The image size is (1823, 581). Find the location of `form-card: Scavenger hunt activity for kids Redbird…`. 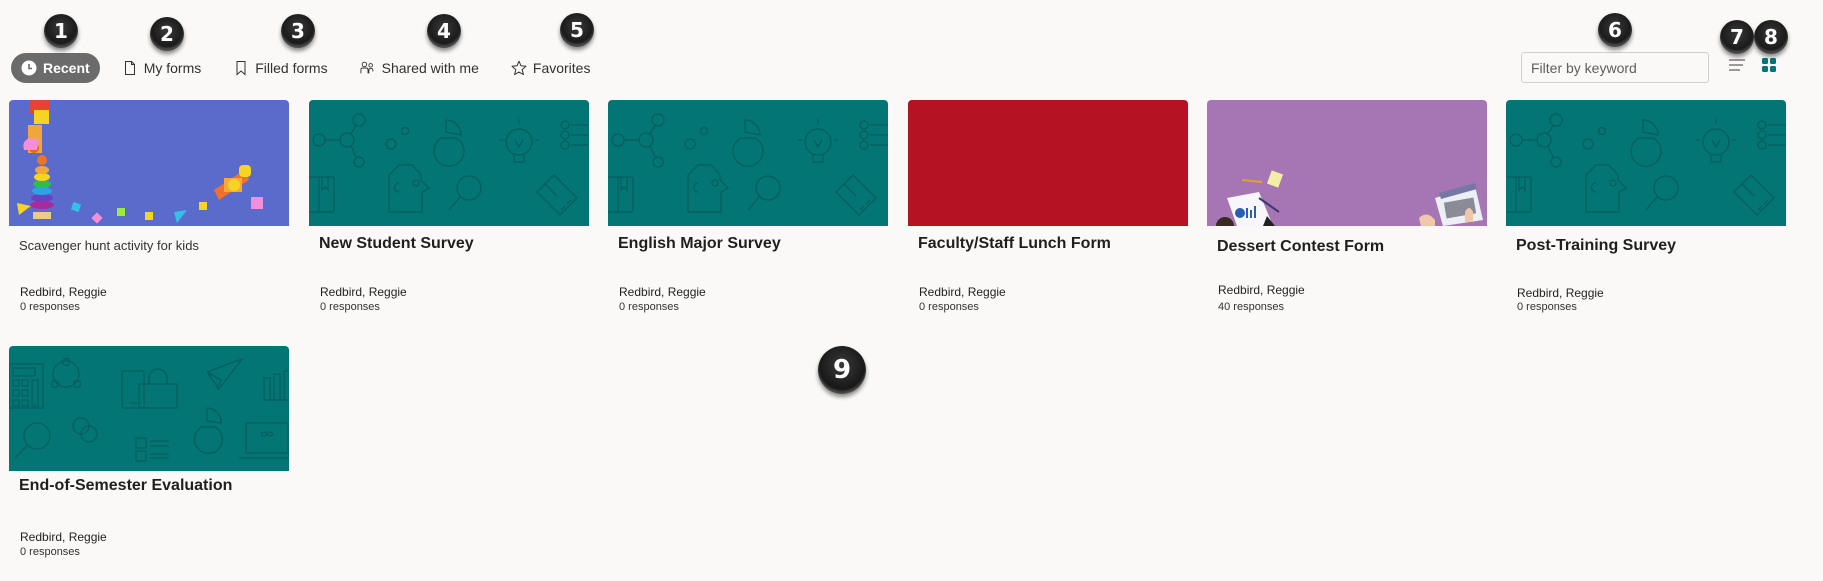

form-card: Scavenger hunt activity for kids Redbird… is located at coordinates (149, 206).